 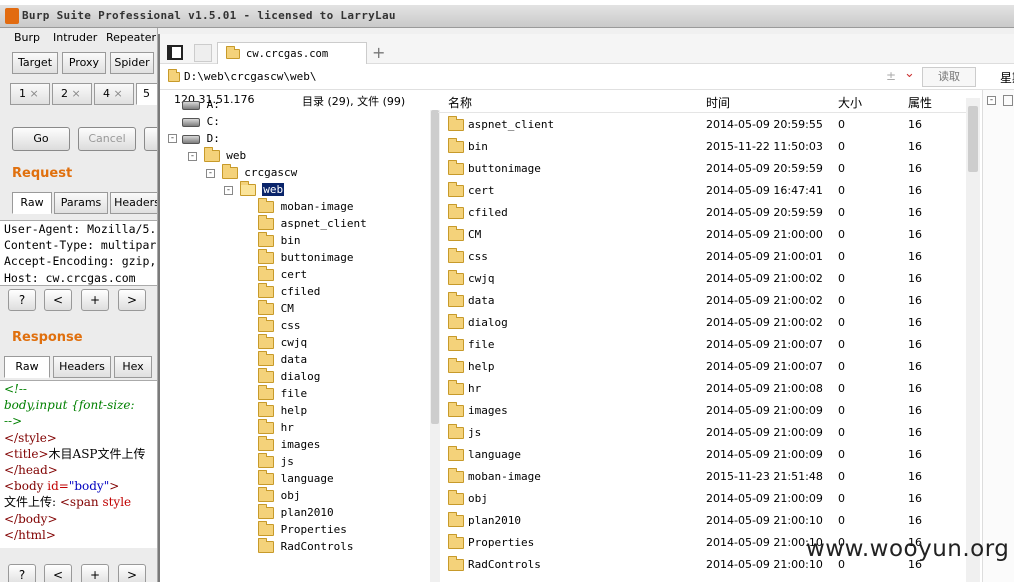 I want to click on scroll-thumb, so click(x=973, y=139).